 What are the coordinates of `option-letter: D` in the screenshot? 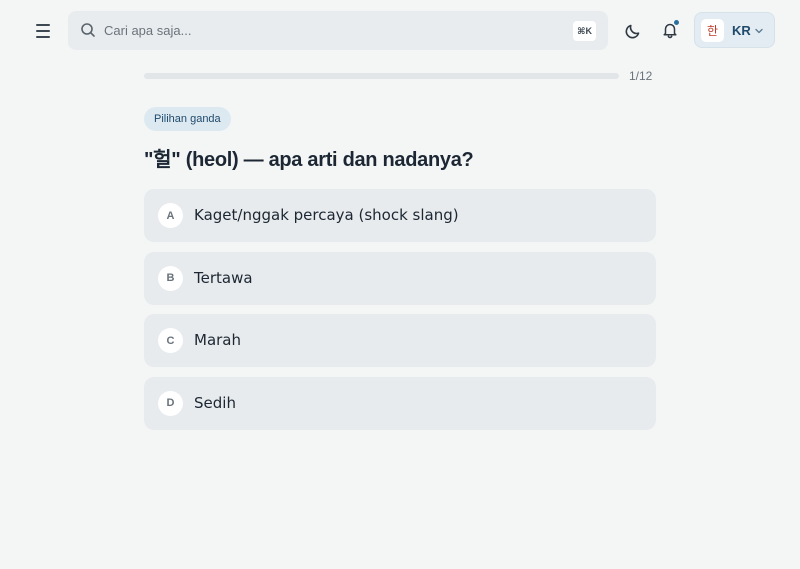 It's located at (170, 403).